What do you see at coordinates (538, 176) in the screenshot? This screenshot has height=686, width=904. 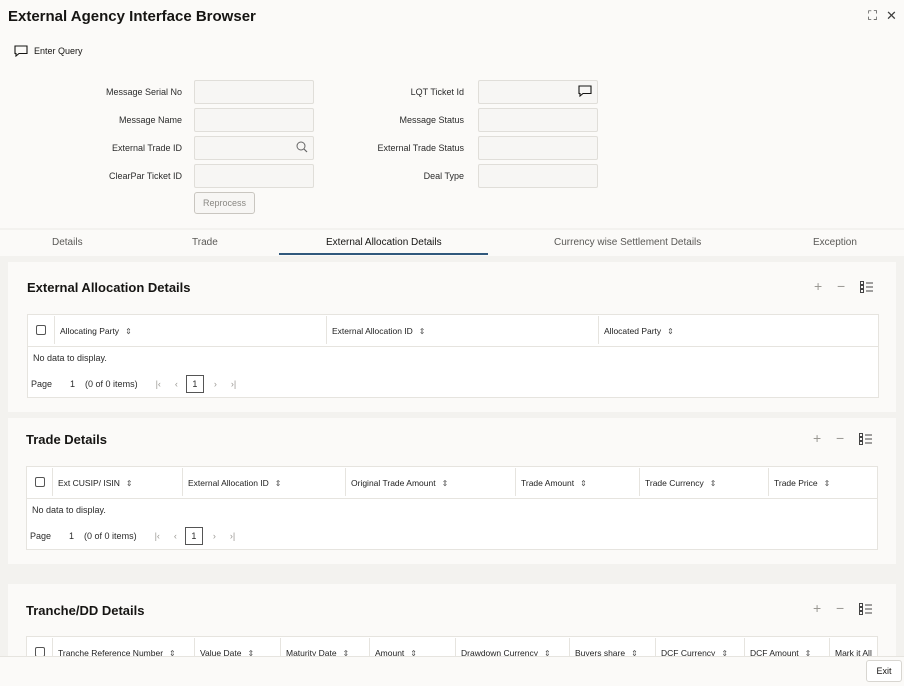 I see `deal-type-input` at bounding box center [538, 176].